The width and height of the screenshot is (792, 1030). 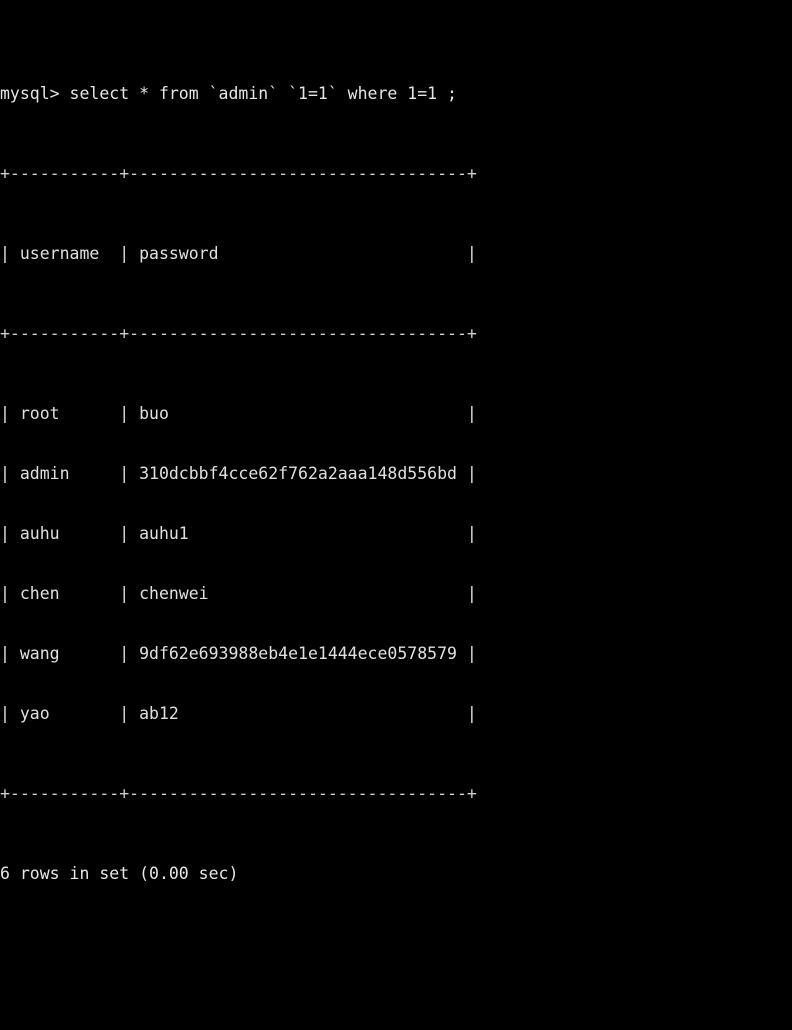 What do you see at coordinates (238, 533) in the screenshot?
I see `table-row: | auhu | auhu1 |` at bounding box center [238, 533].